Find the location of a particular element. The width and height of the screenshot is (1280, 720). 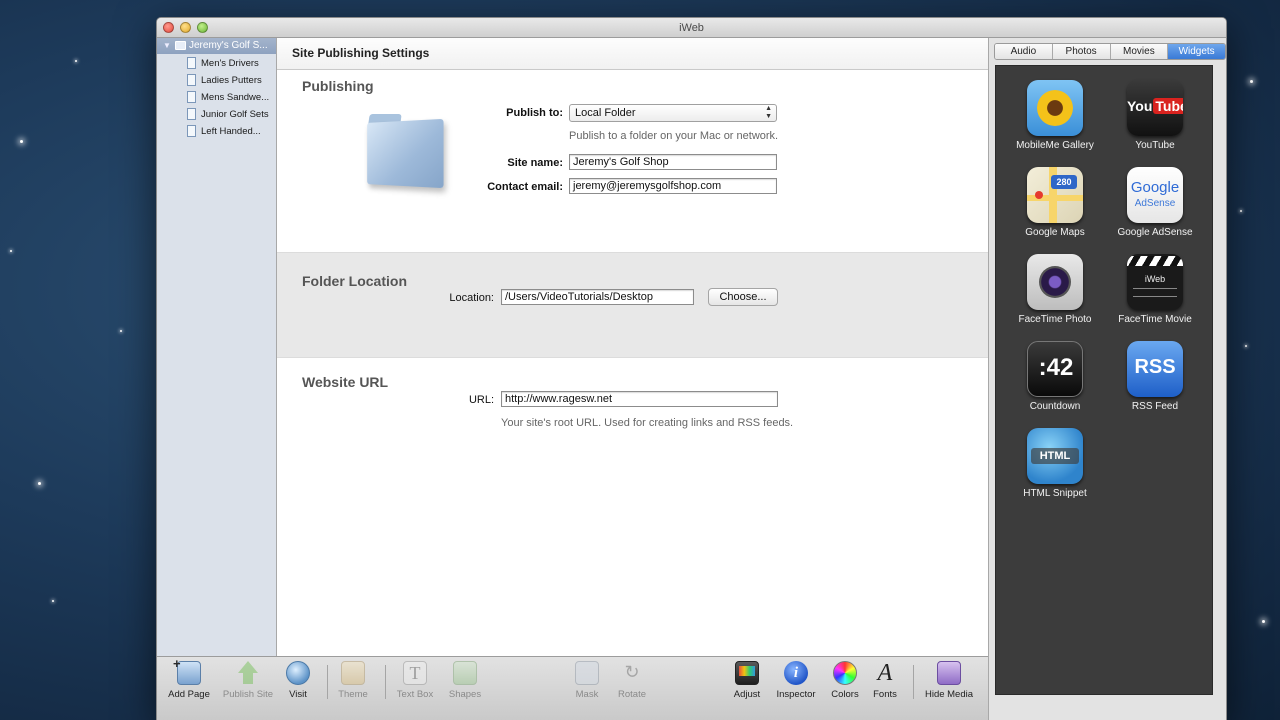

media-tabs: Audio Photos Movies Widgets is located at coordinates (1110, 51).